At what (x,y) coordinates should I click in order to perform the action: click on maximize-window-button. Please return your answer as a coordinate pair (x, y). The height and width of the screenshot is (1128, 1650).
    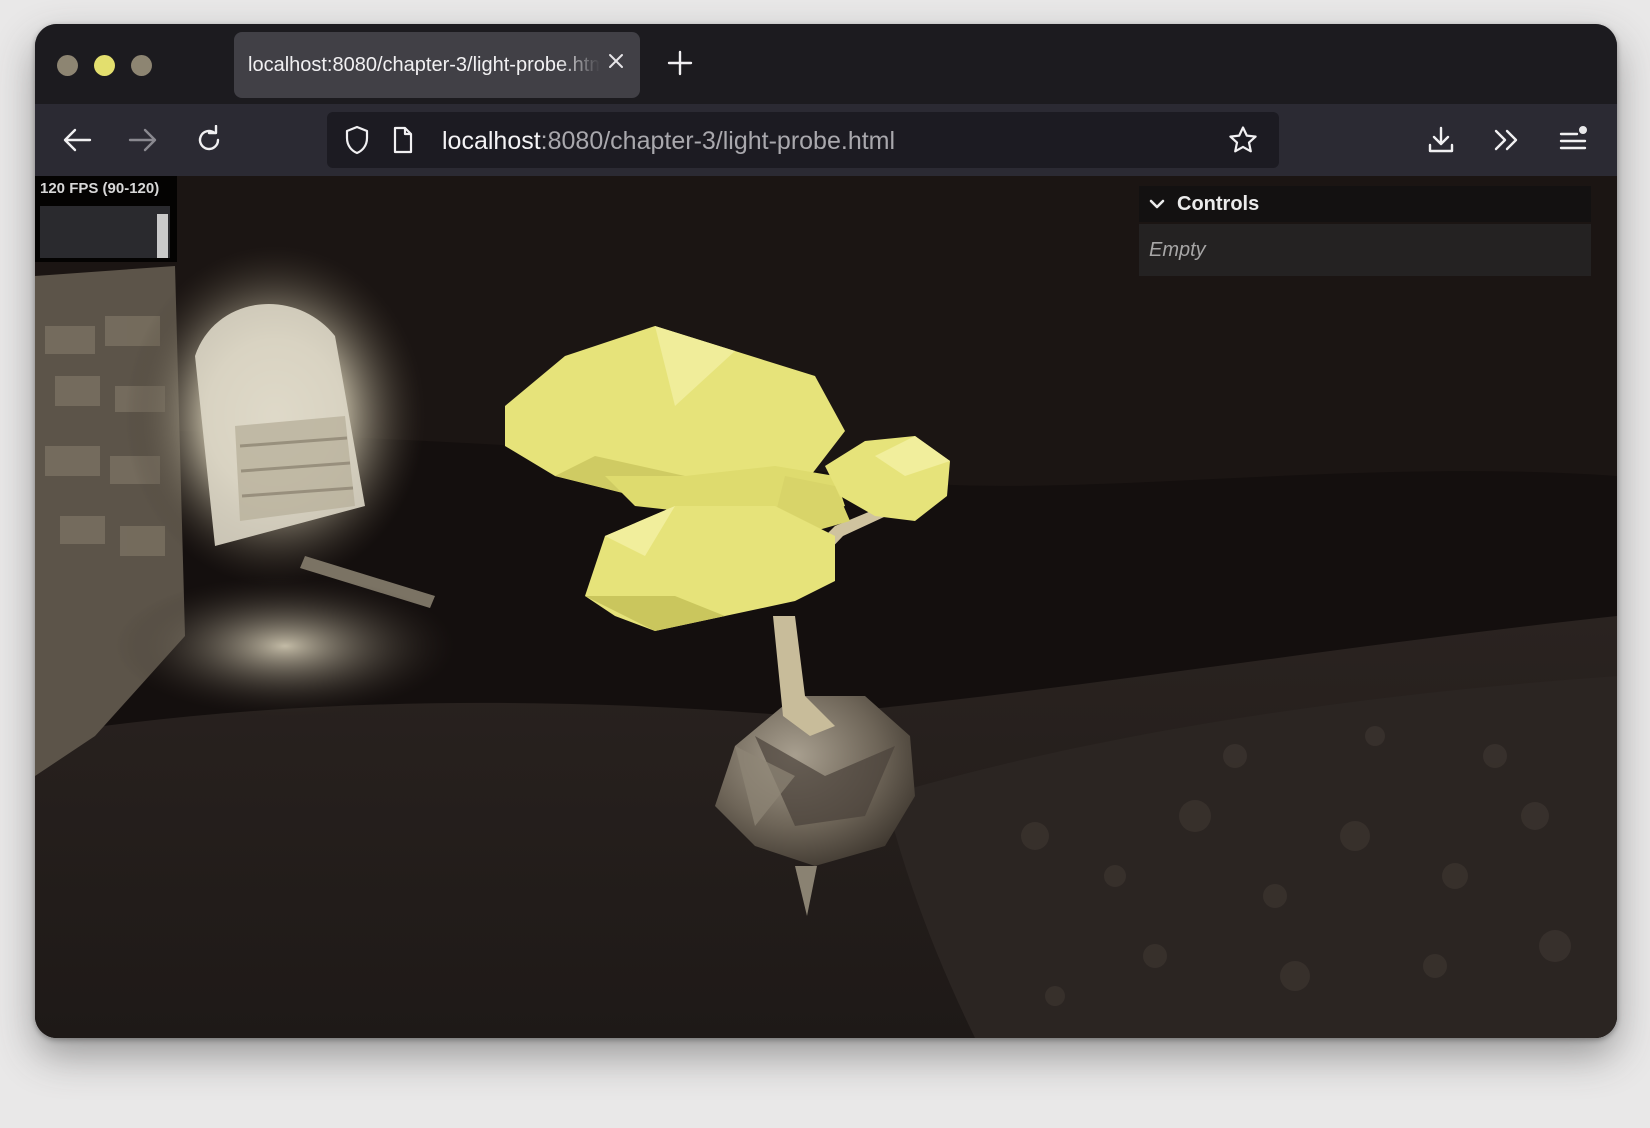
    Looking at the image, I should click on (141, 65).